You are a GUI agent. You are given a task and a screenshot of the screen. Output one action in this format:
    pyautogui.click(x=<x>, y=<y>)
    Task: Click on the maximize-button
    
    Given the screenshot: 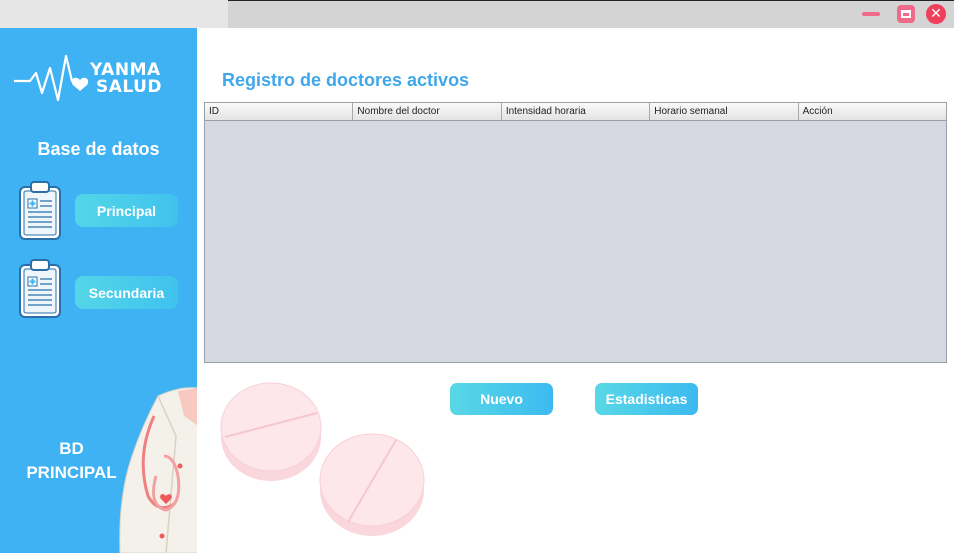 What is the action you would take?
    pyautogui.click(x=906, y=14)
    